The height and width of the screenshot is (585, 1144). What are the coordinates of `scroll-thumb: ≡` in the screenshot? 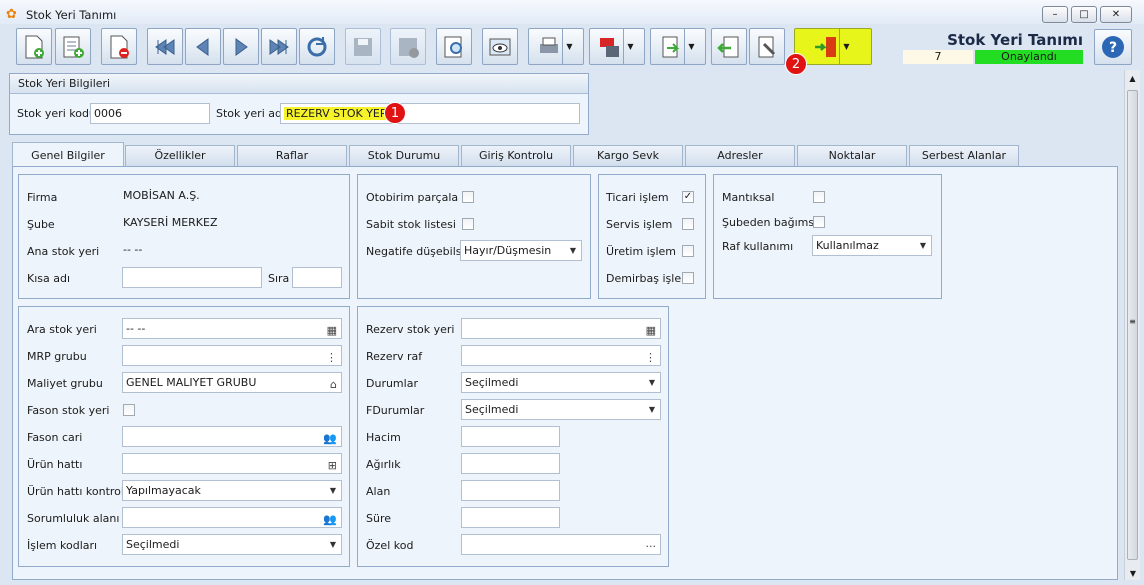 It's located at (1132, 325).